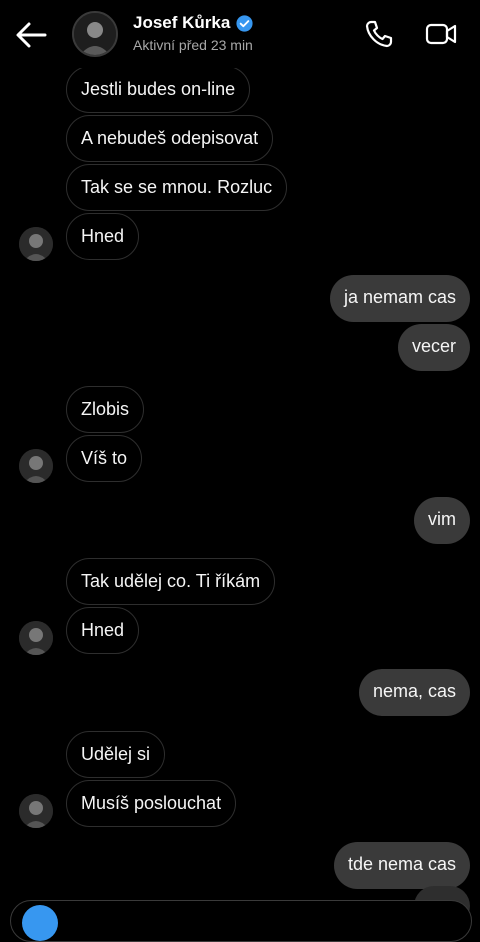 This screenshot has height=942, width=480. I want to click on verified-badge-icon, so click(244, 23).